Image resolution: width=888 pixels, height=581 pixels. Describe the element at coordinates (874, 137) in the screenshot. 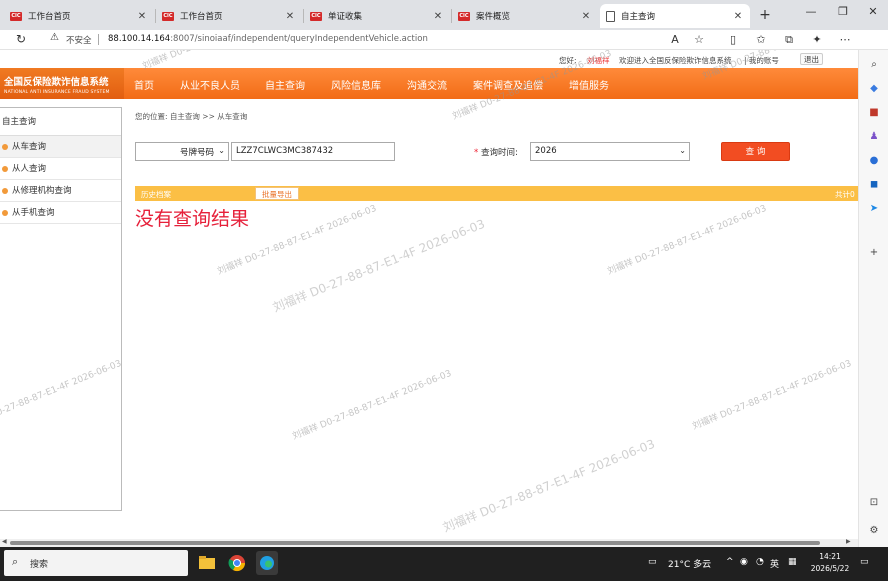

I see `games-icon: ♟` at that location.